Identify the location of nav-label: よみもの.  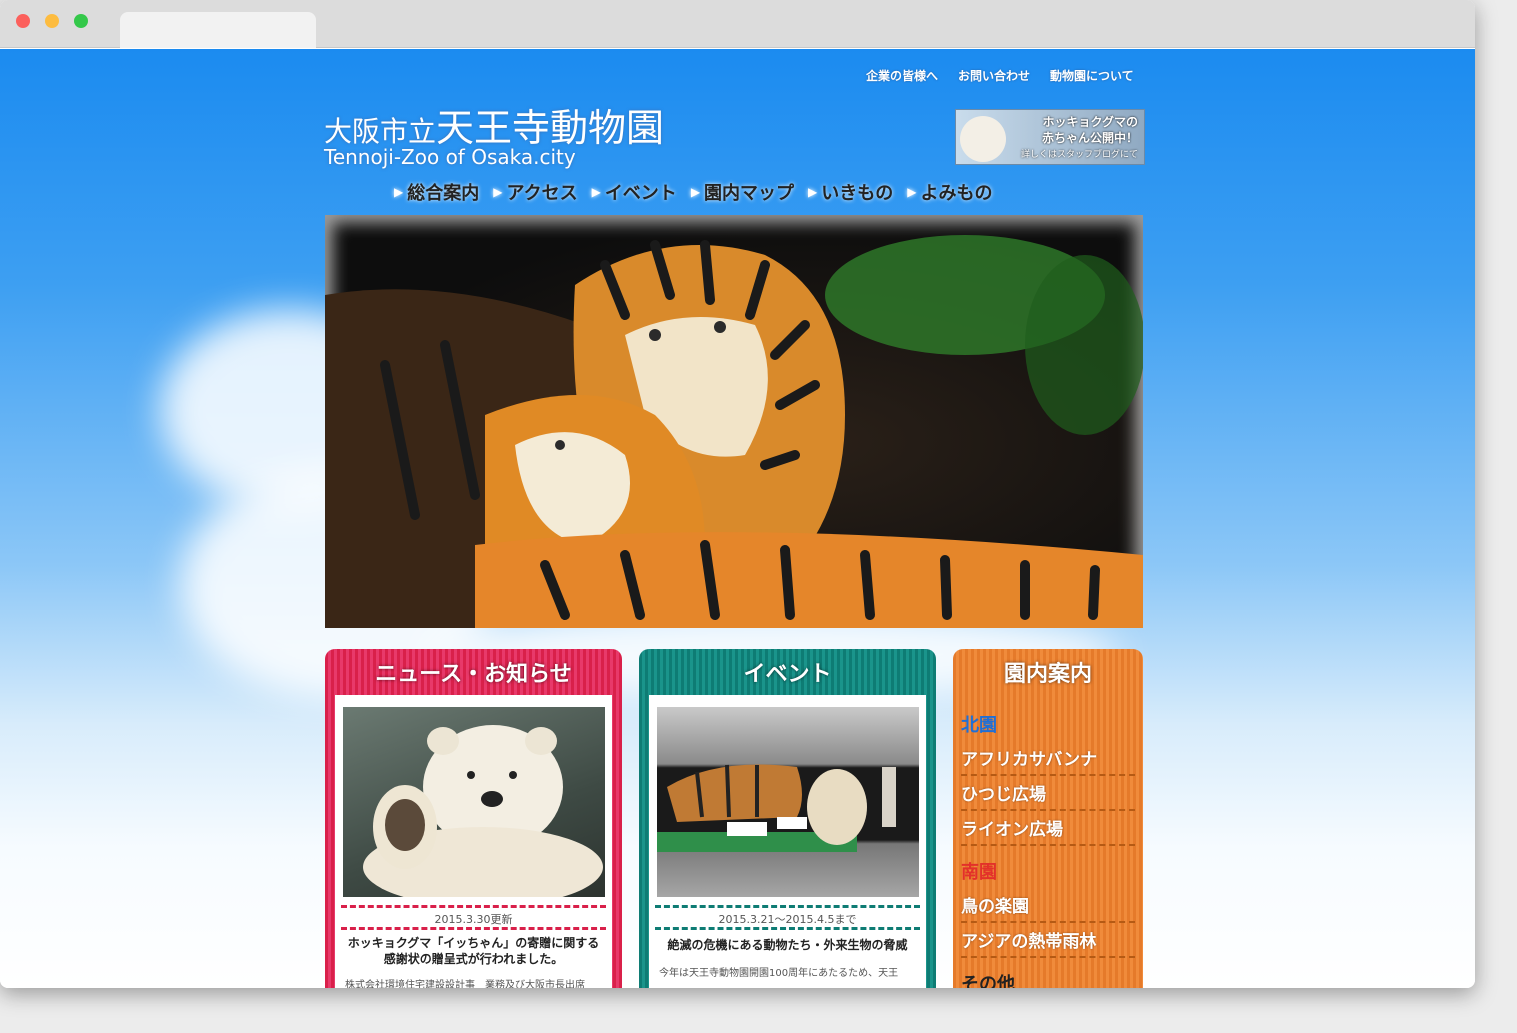
(956, 193).